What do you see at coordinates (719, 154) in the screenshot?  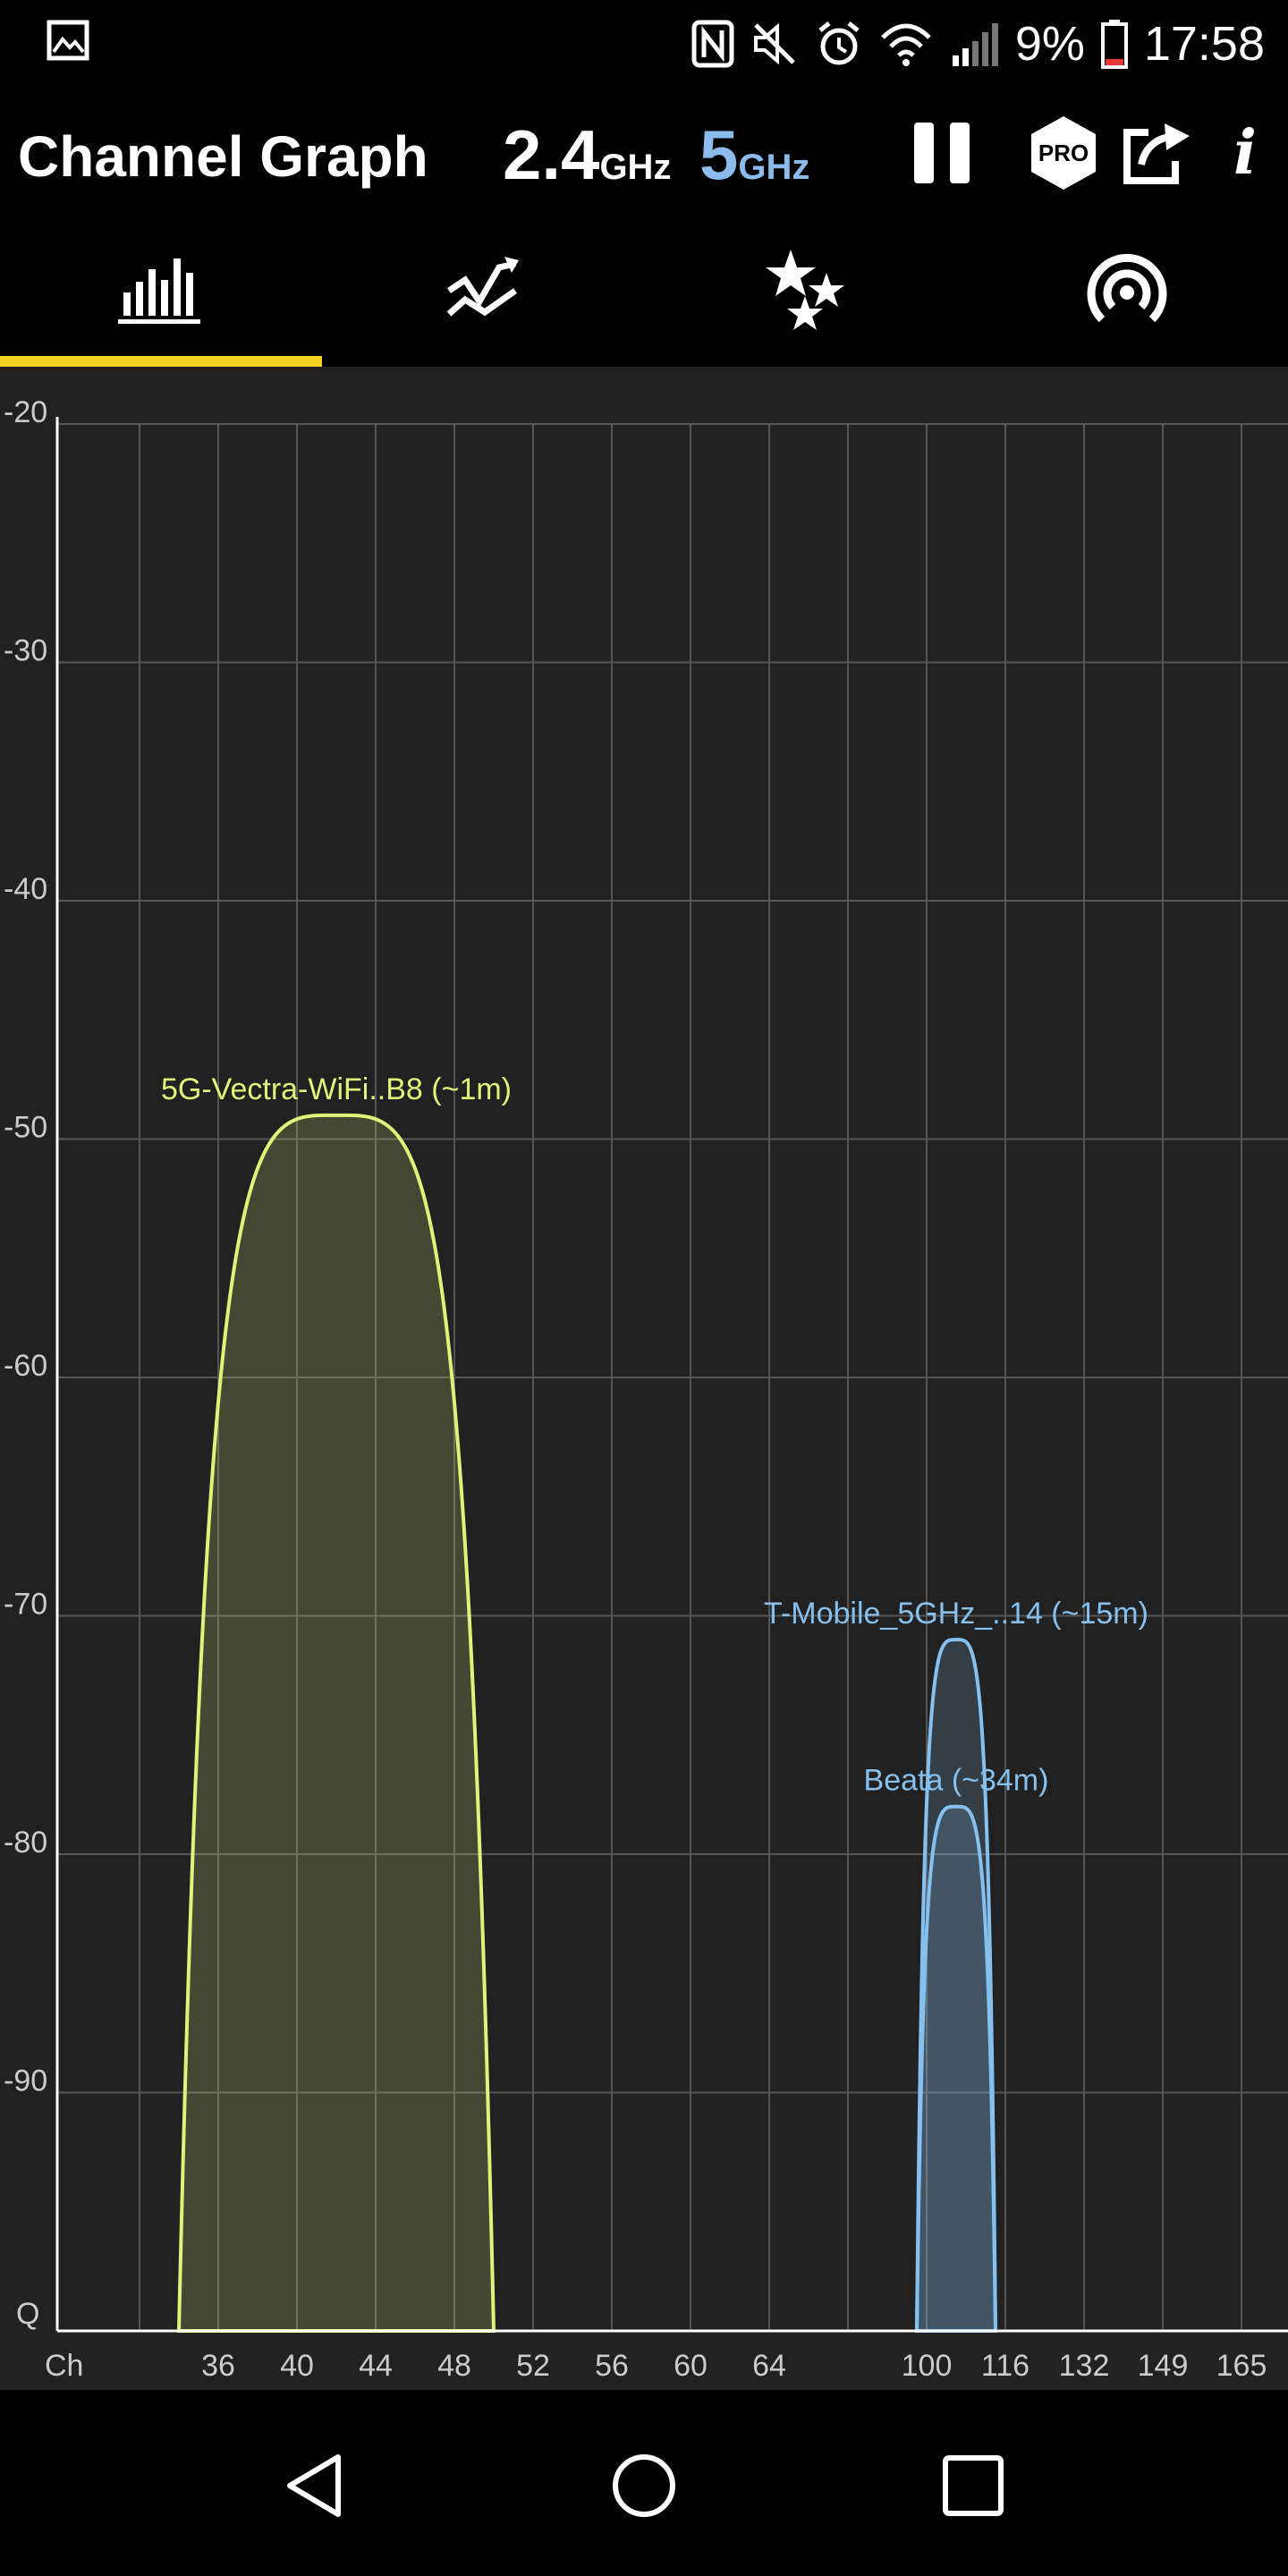 I see `band-5-number: 5` at bounding box center [719, 154].